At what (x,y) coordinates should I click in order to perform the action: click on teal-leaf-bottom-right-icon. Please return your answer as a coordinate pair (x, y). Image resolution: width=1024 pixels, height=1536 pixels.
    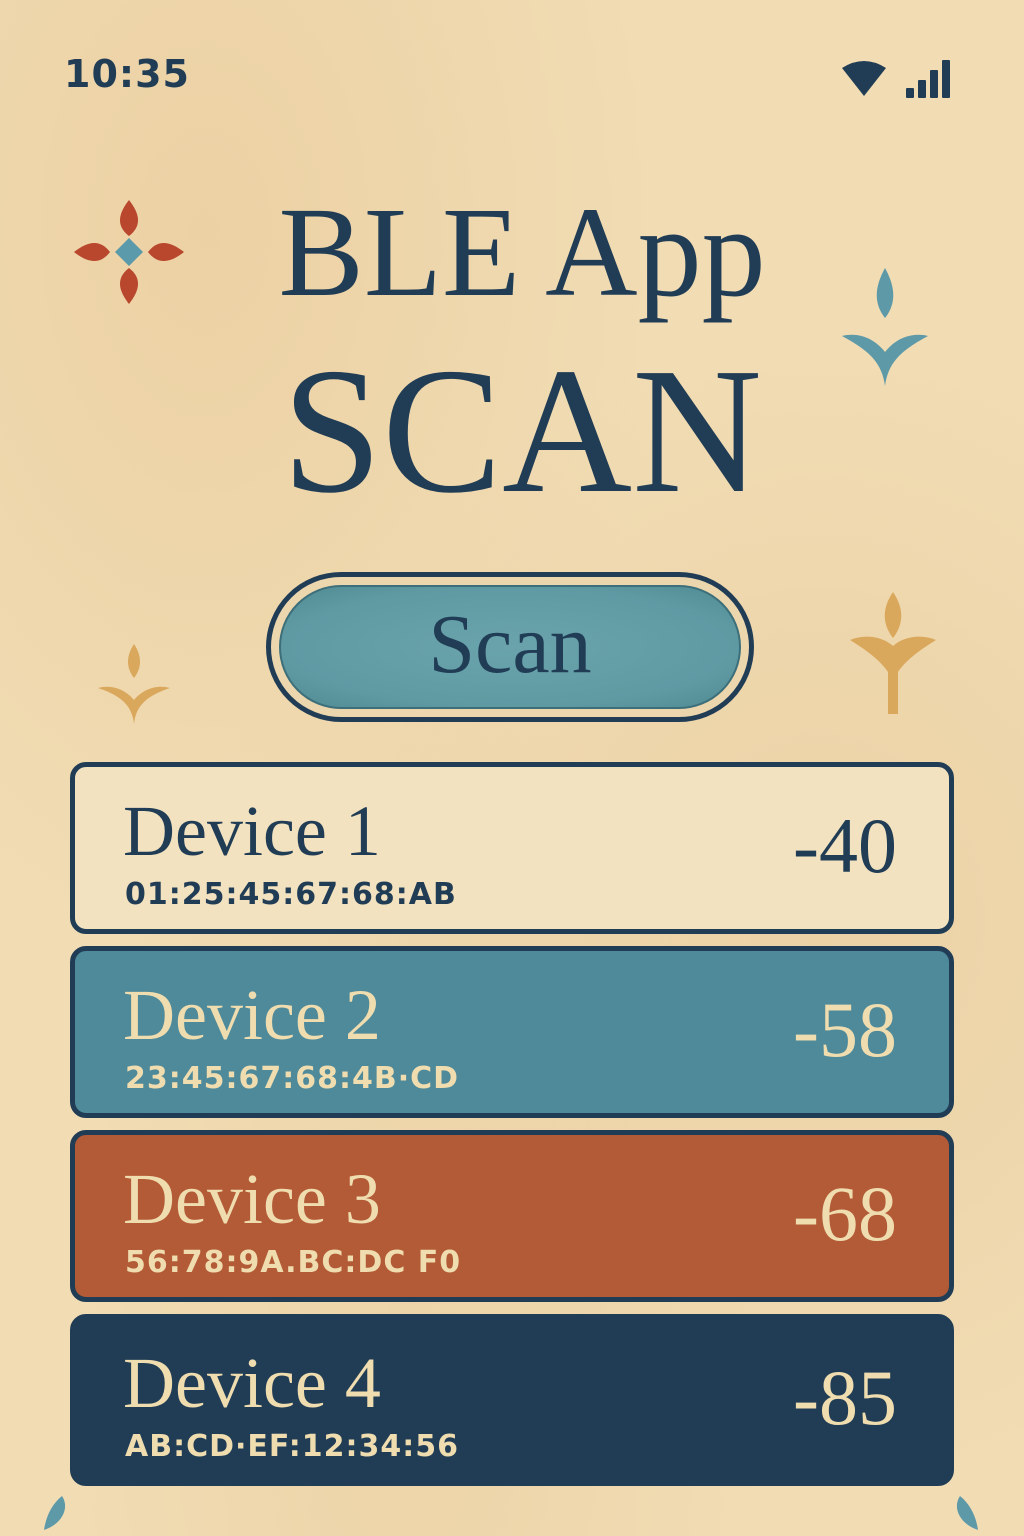
    Looking at the image, I should click on (967, 1513).